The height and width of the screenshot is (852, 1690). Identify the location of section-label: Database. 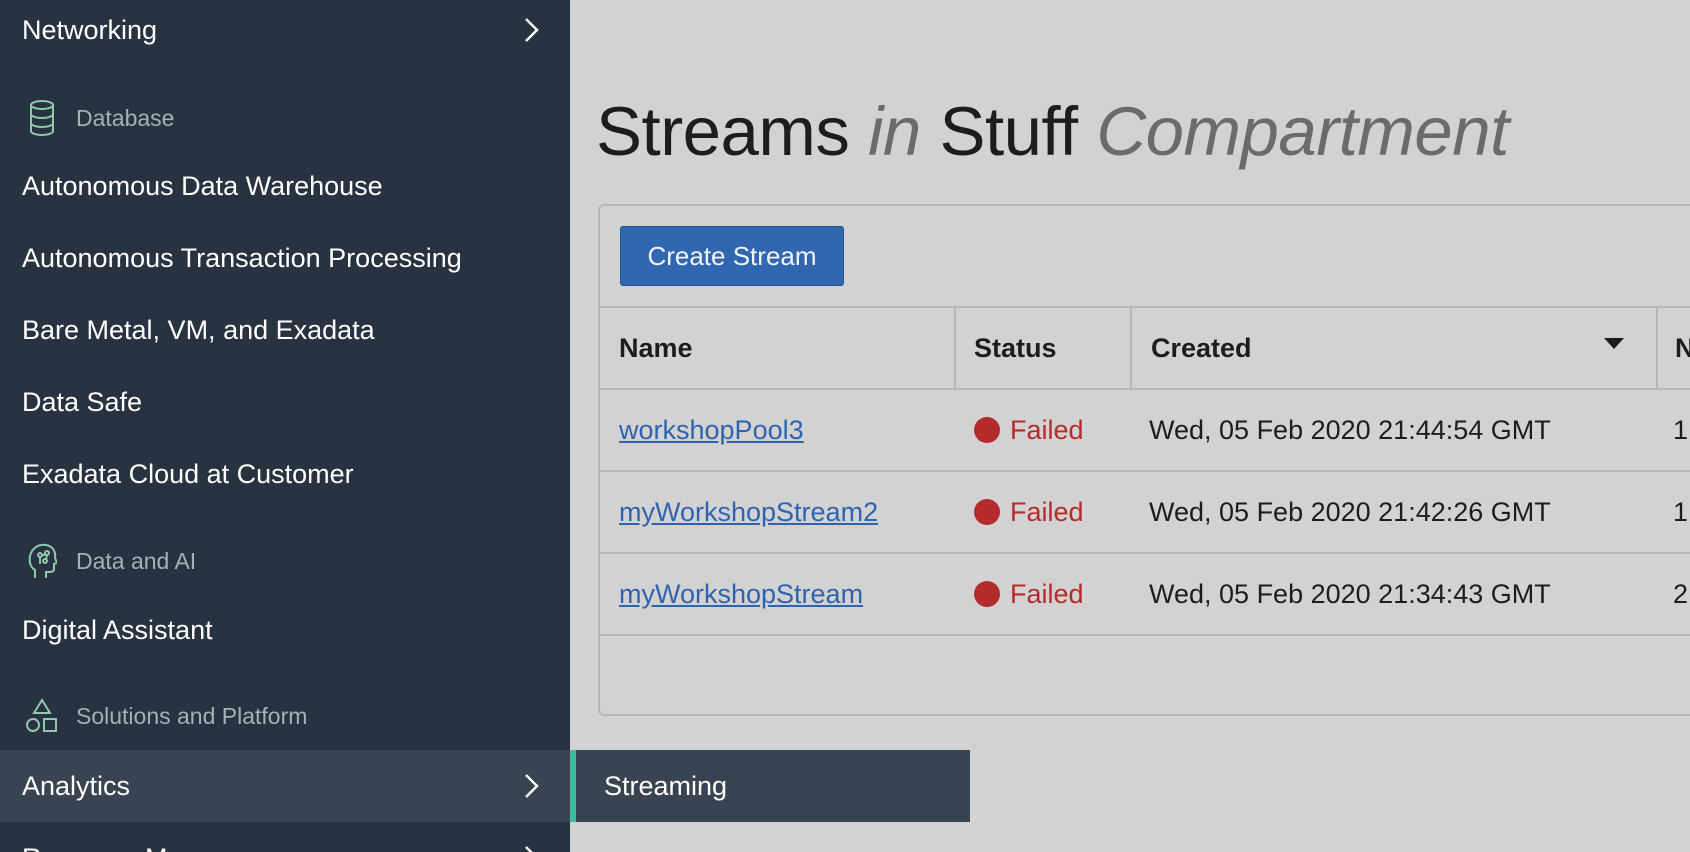
(125, 117).